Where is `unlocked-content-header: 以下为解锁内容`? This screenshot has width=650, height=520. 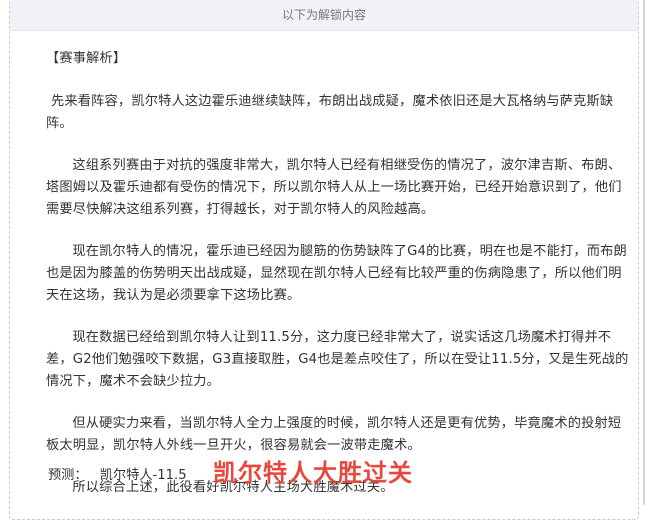
unlocked-content-header: 以下为解锁内容 is located at coordinates (324, 15).